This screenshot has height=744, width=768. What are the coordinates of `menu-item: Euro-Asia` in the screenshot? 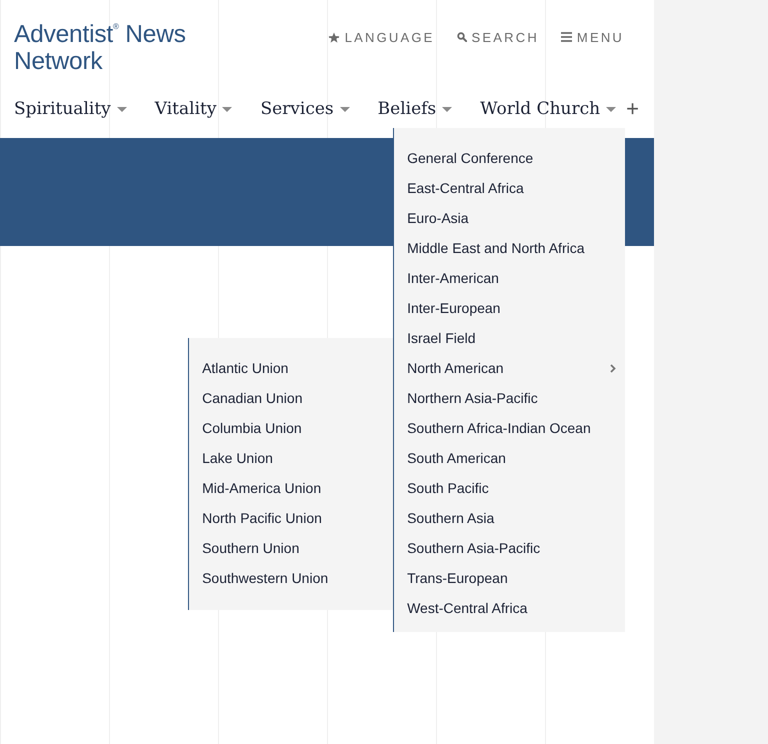 It's located at (510, 218).